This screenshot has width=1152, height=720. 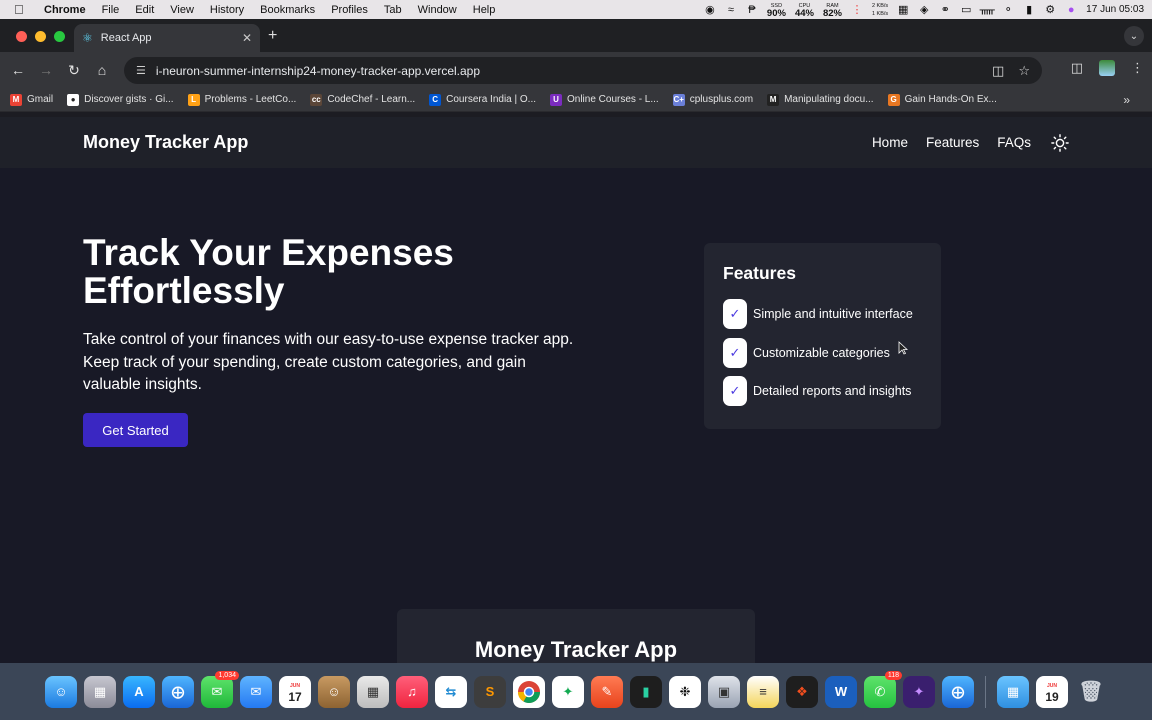 I want to click on mail-icon: ✉, so click(x=256, y=691).